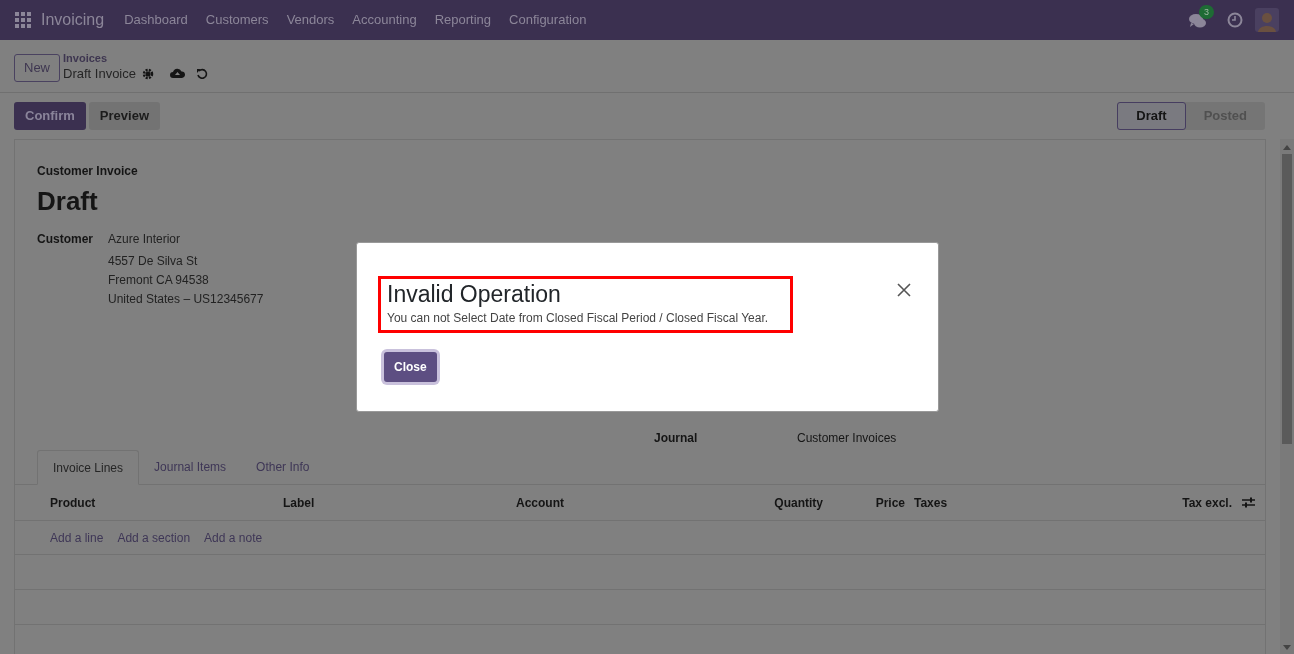 This screenshot has height=654, width=1294. I want to click on document-title: Draft, so click(68, 201).